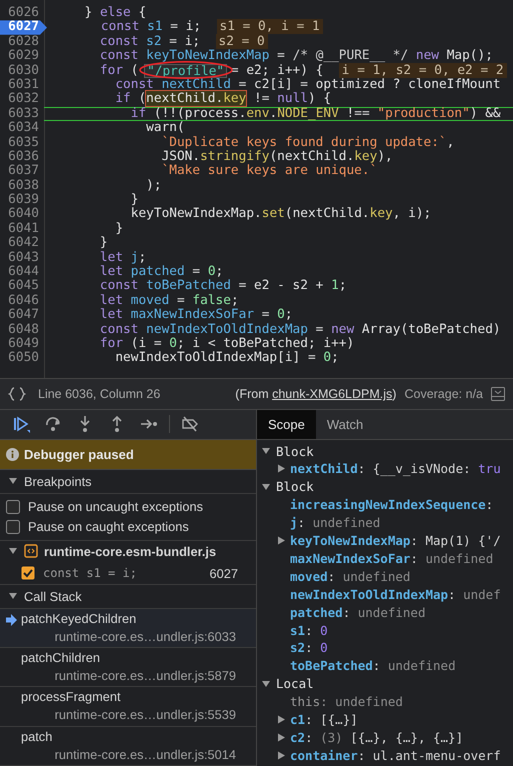 This screenshot has height=766, width=513. What do you see at coordinates (223, 99) in the screenshot?
I see `code-line: if (nextChild.key != null) {` at bounding box center [223, 99].